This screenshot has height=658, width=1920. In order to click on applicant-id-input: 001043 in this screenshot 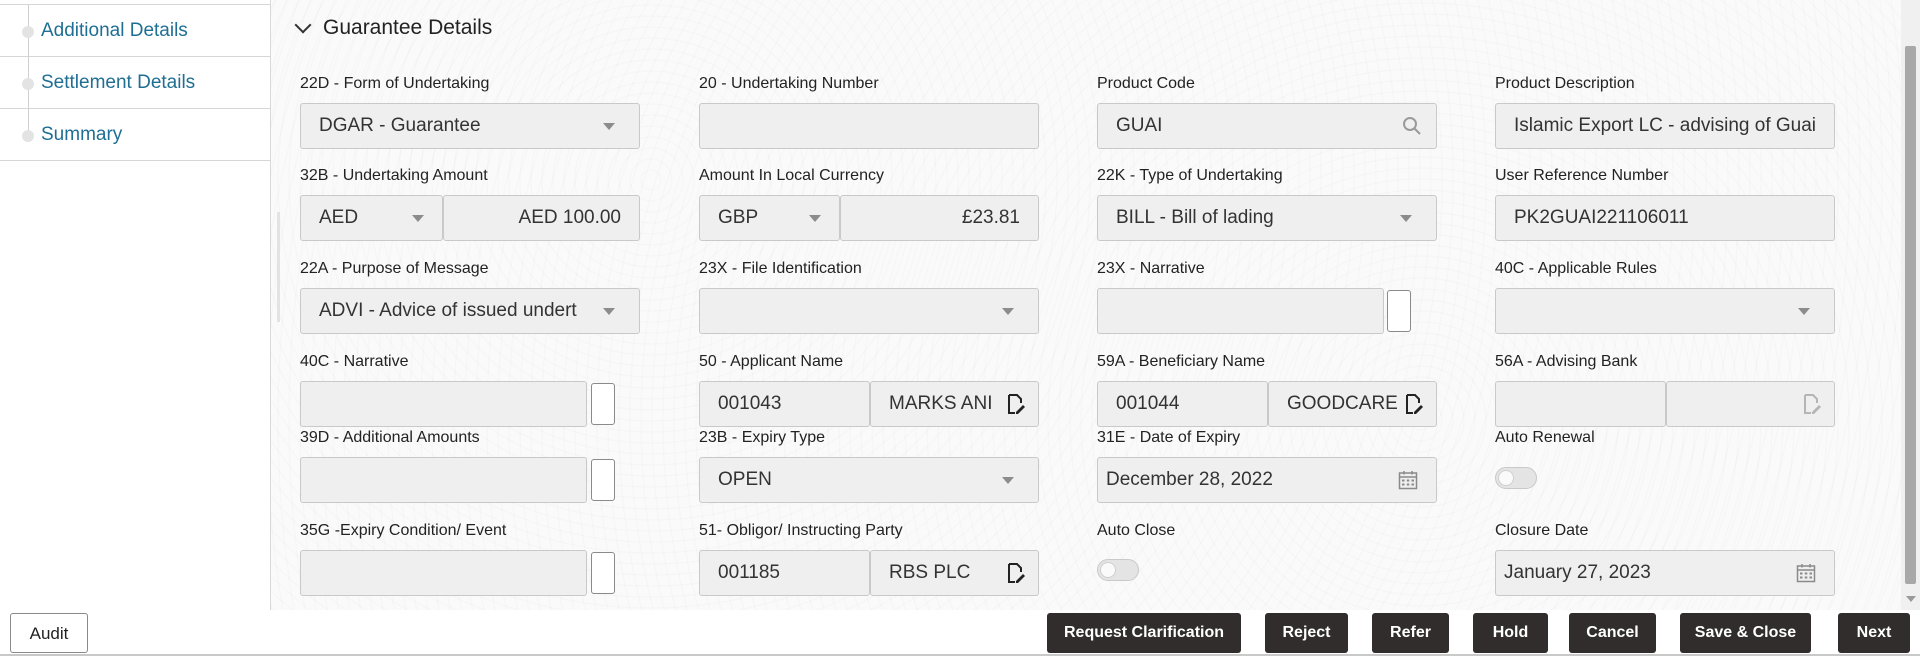, I will do `click(784, 404)`.